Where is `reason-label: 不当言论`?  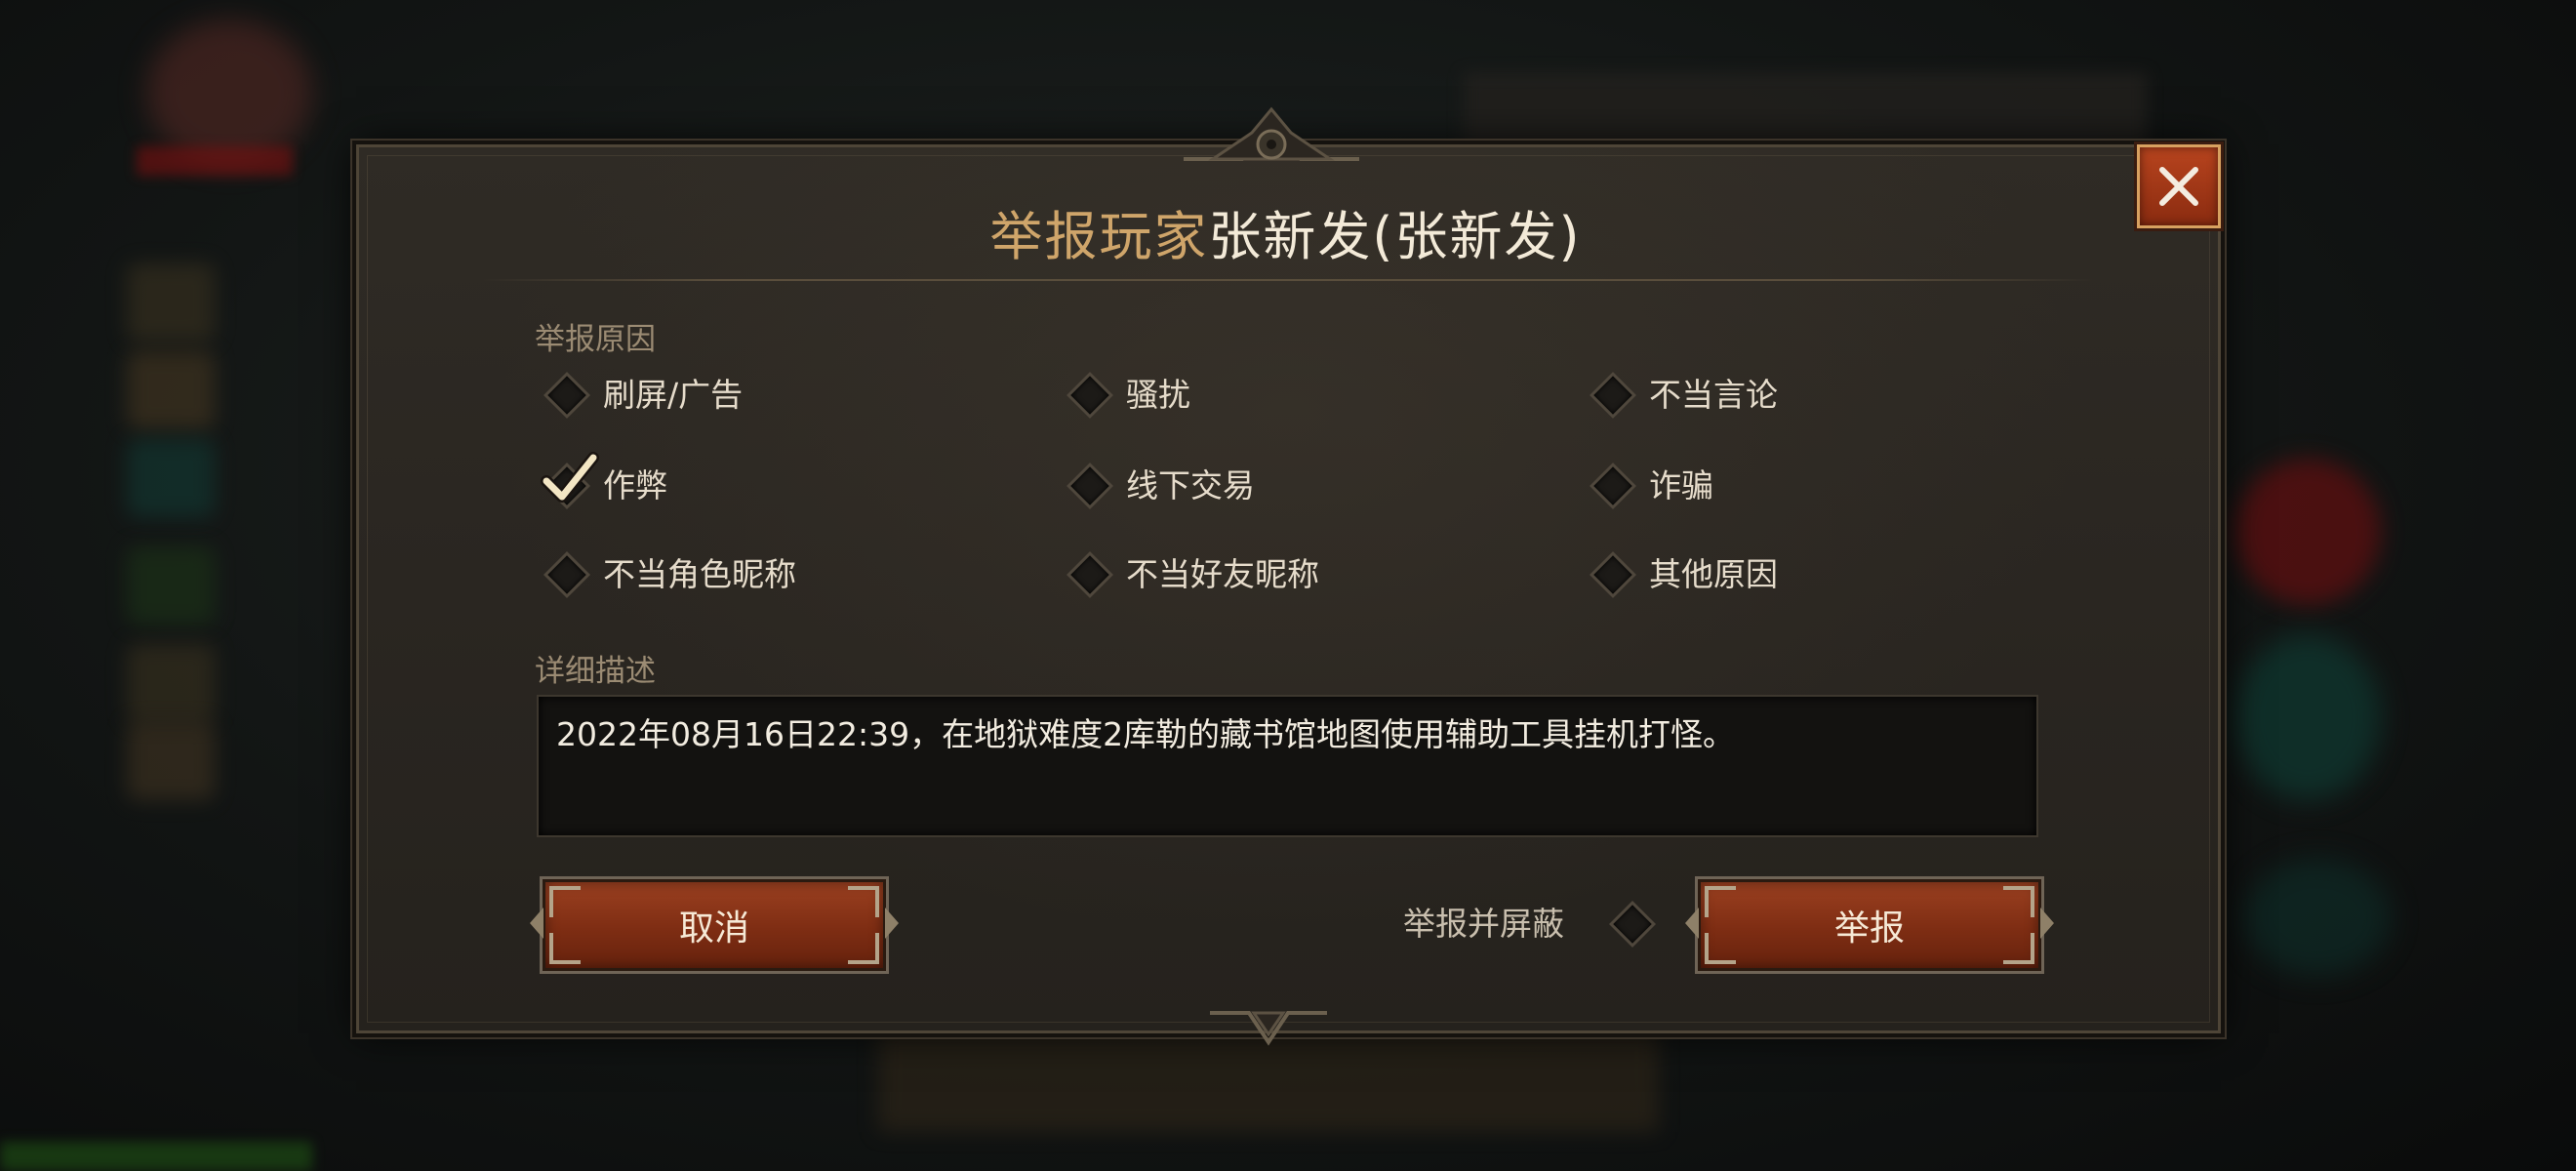 reason-label: 不当言论 is located at coordinates (1713, 395).